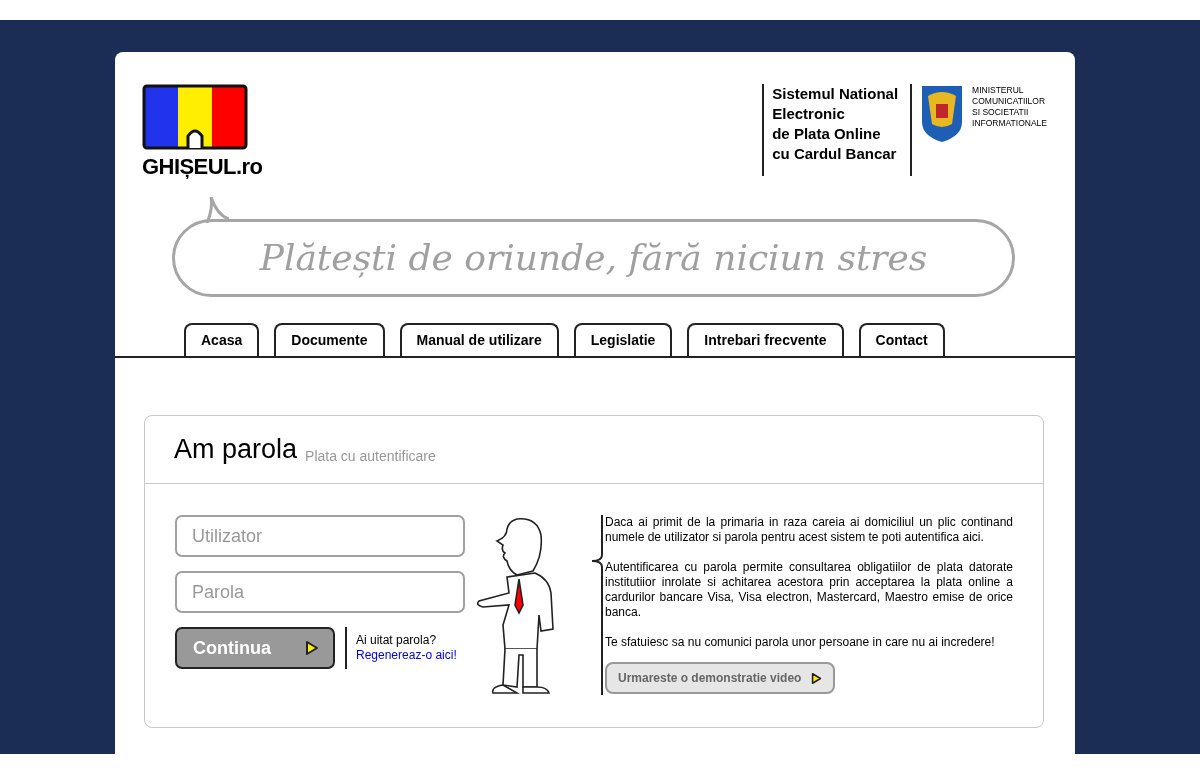 The width and height of the screenshot is (1200, 774). Describe the element at coordinates (1009, 123) in the screenshot. I see `ministry-line: INFORMATIONALE` at that location.